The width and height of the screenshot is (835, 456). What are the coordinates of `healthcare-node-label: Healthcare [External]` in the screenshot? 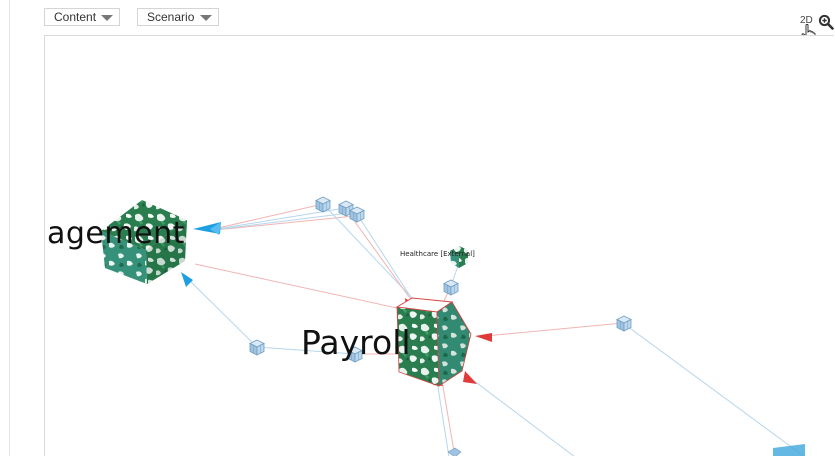 It's located at (437, 254).